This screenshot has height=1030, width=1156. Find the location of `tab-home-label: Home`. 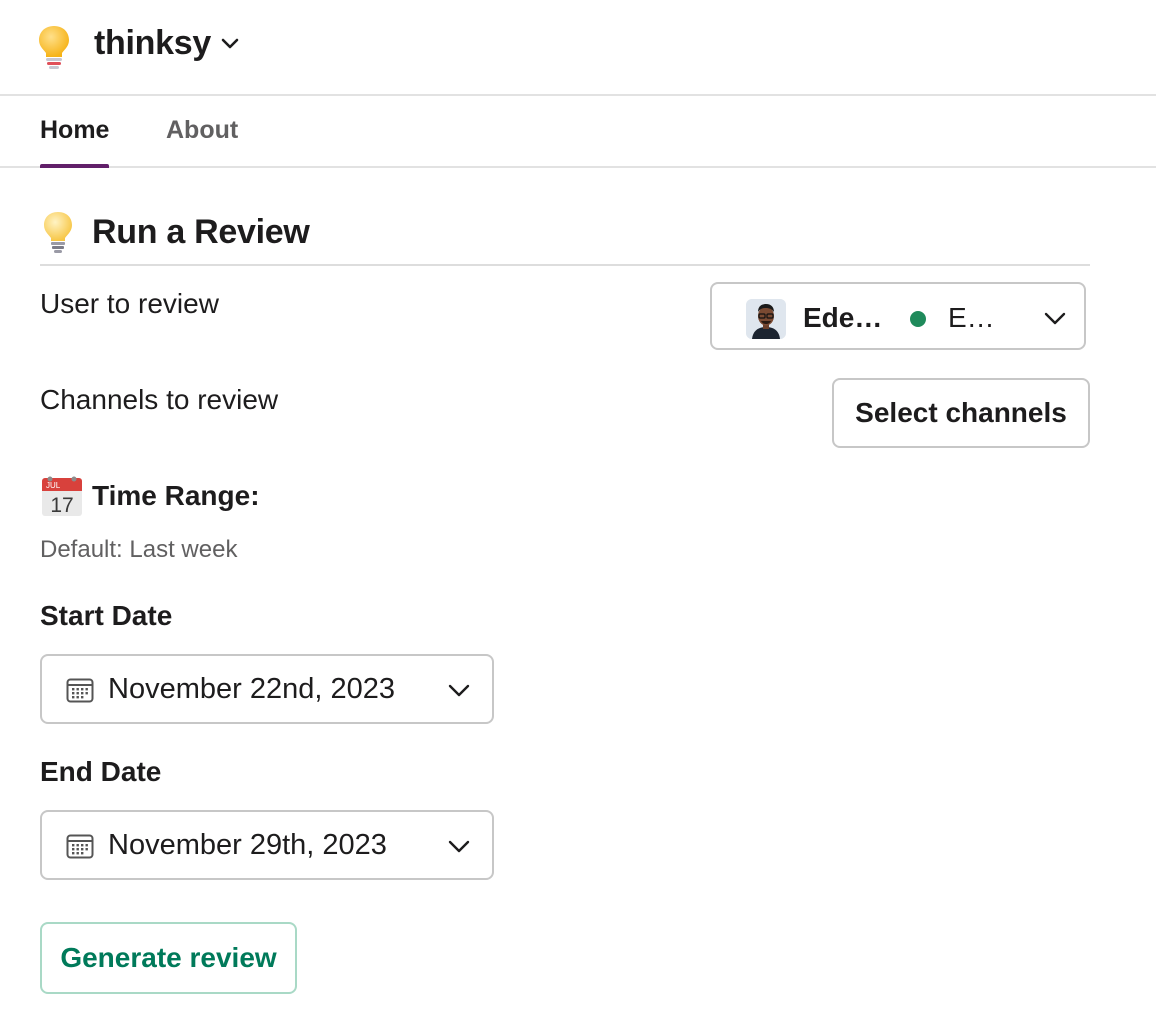

tab-home-label: Home is located at coordinates (75, 130).